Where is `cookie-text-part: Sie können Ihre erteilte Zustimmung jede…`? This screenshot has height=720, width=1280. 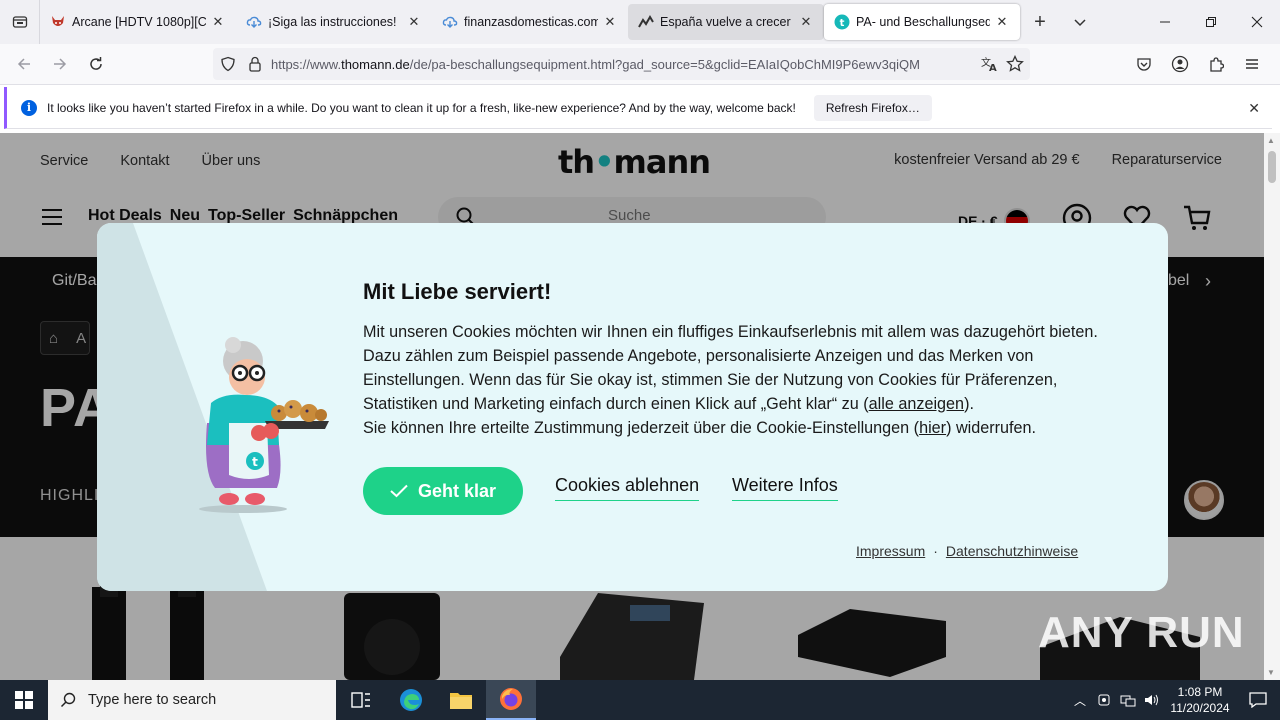
cookie-text-part: Sie können Ihre erteilte Zustimmung jede… is located at coordinates (641, 428).